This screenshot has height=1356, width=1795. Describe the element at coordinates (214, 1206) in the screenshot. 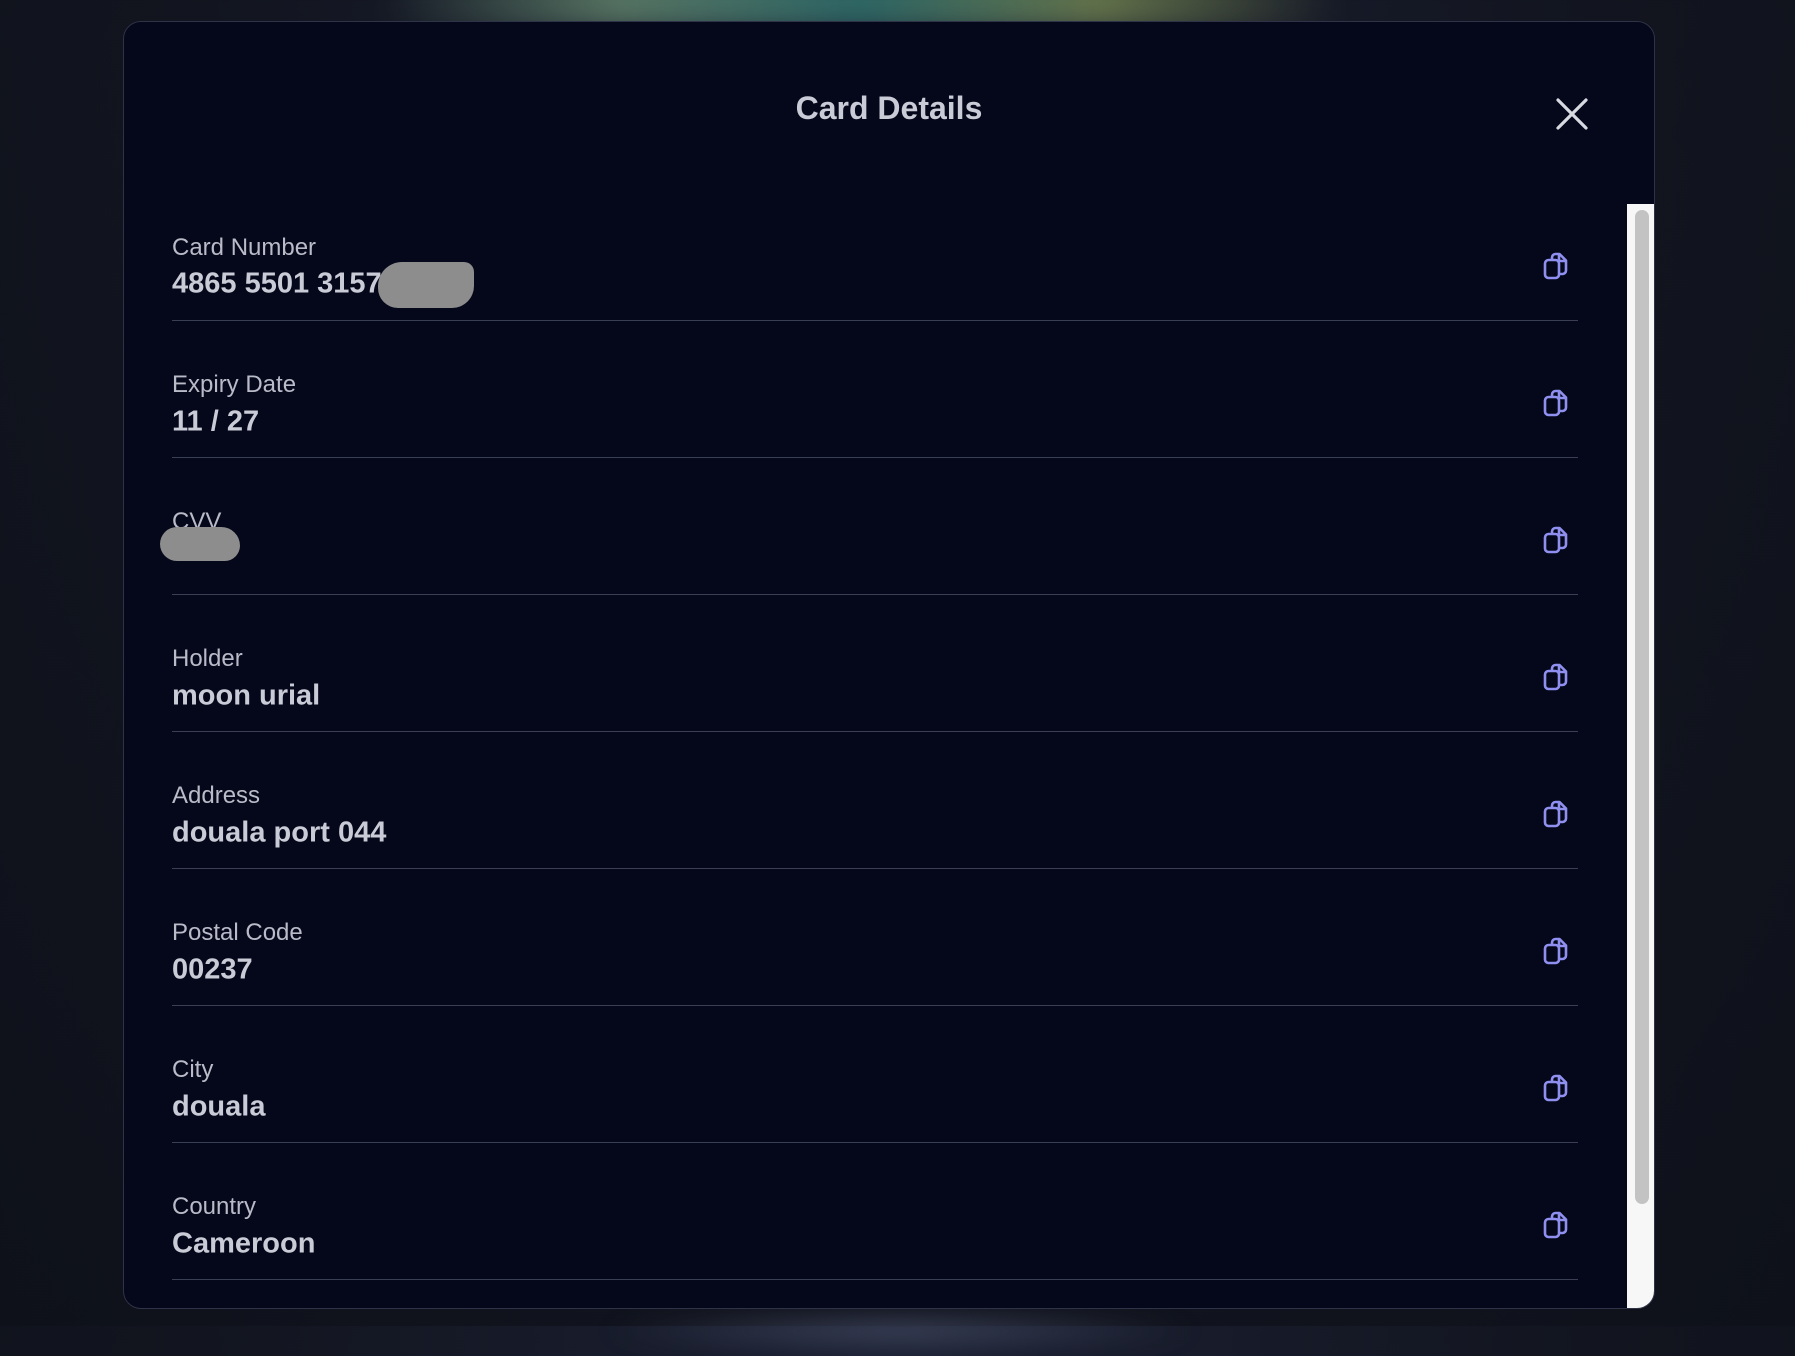

I see `country-label: Country` at that location.